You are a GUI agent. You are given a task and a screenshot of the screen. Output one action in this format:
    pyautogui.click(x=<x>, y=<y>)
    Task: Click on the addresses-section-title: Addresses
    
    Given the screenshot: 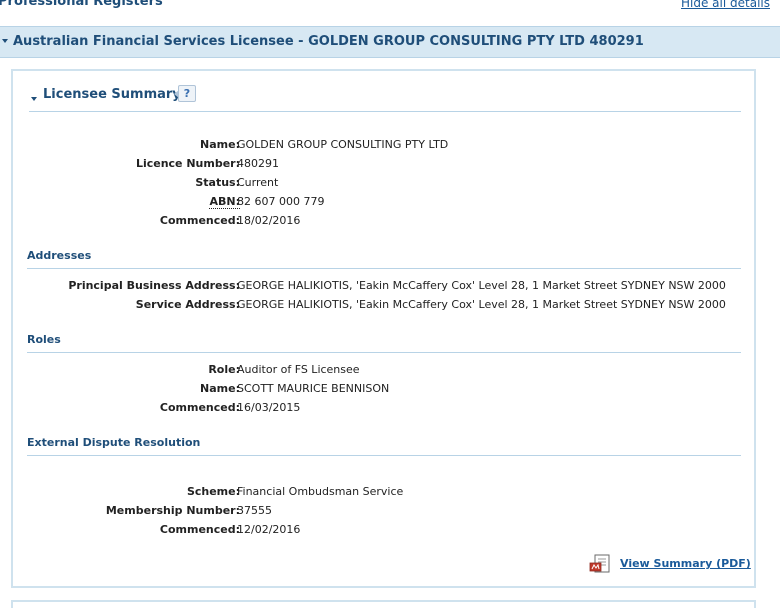 What is the action you would take?
    pyautogui.click(x=384, y=259)
    